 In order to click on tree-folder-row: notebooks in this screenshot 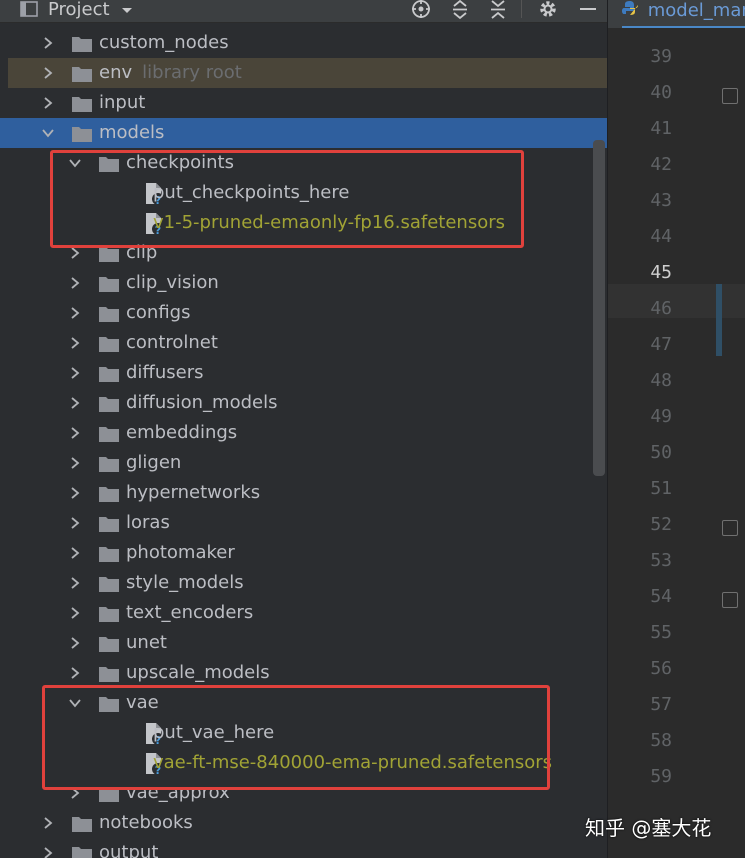, I will do `click(303, 823)`.